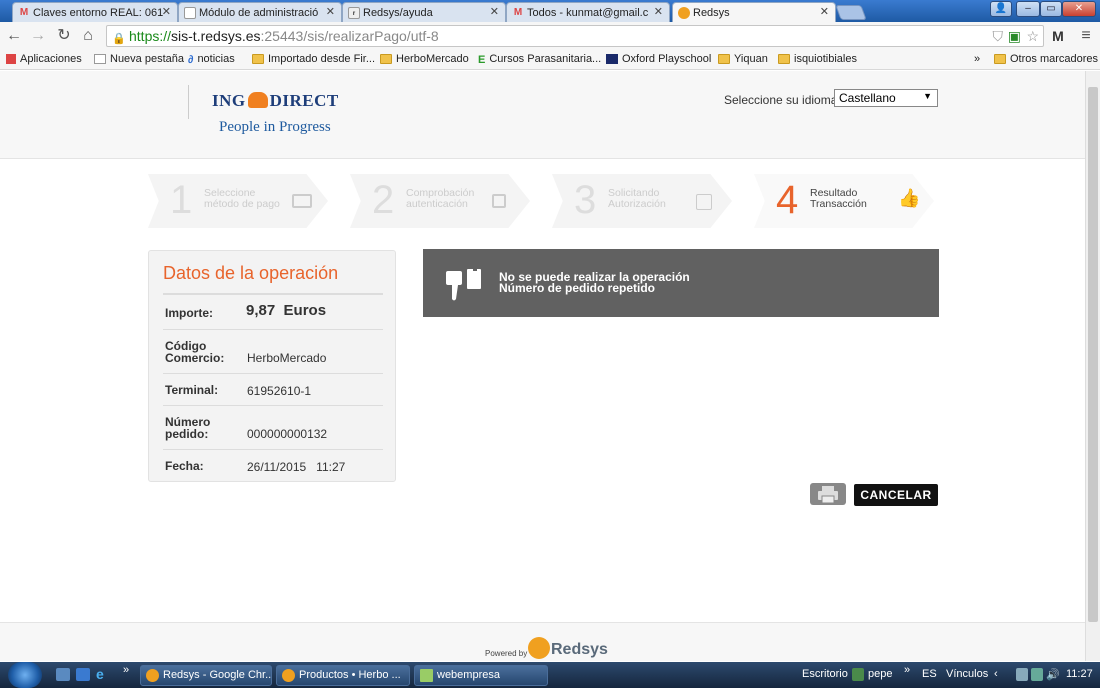 This screenshot has height=688, width=1100. Describe the element at coordinates (126, 670) in the screenshot. I see `quicklaunch-more: »` at that location.